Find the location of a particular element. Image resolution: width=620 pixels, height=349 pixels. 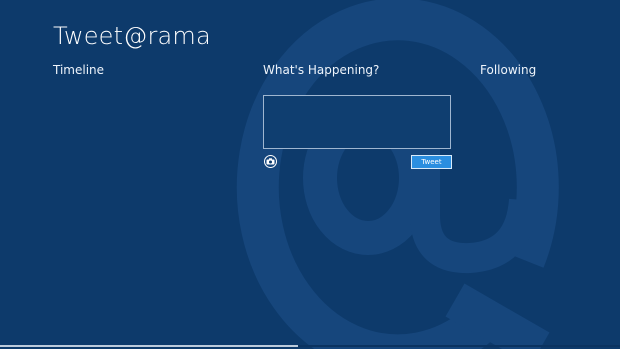

tweet-compose-input is located at coordinates (357, 122).